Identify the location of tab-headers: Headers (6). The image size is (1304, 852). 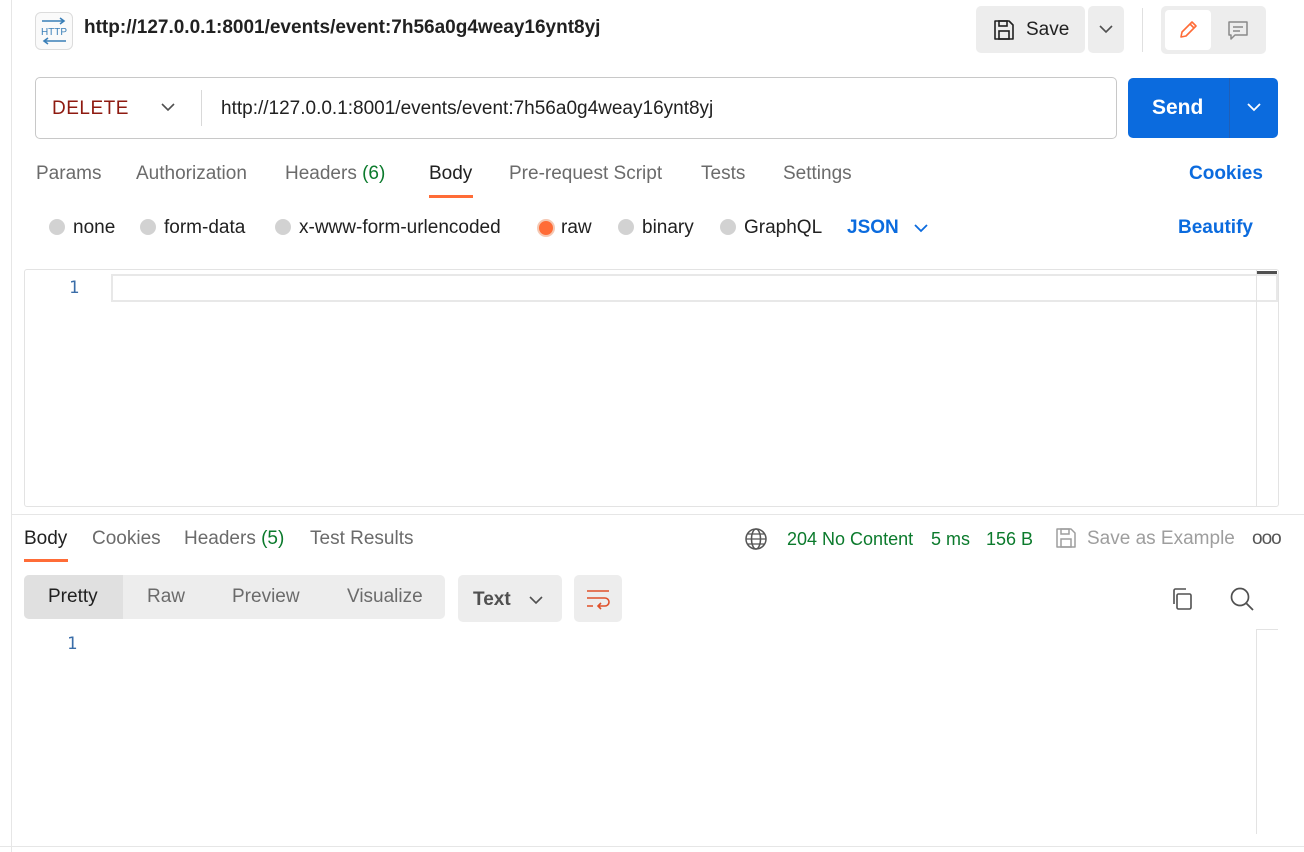
(335, 174).